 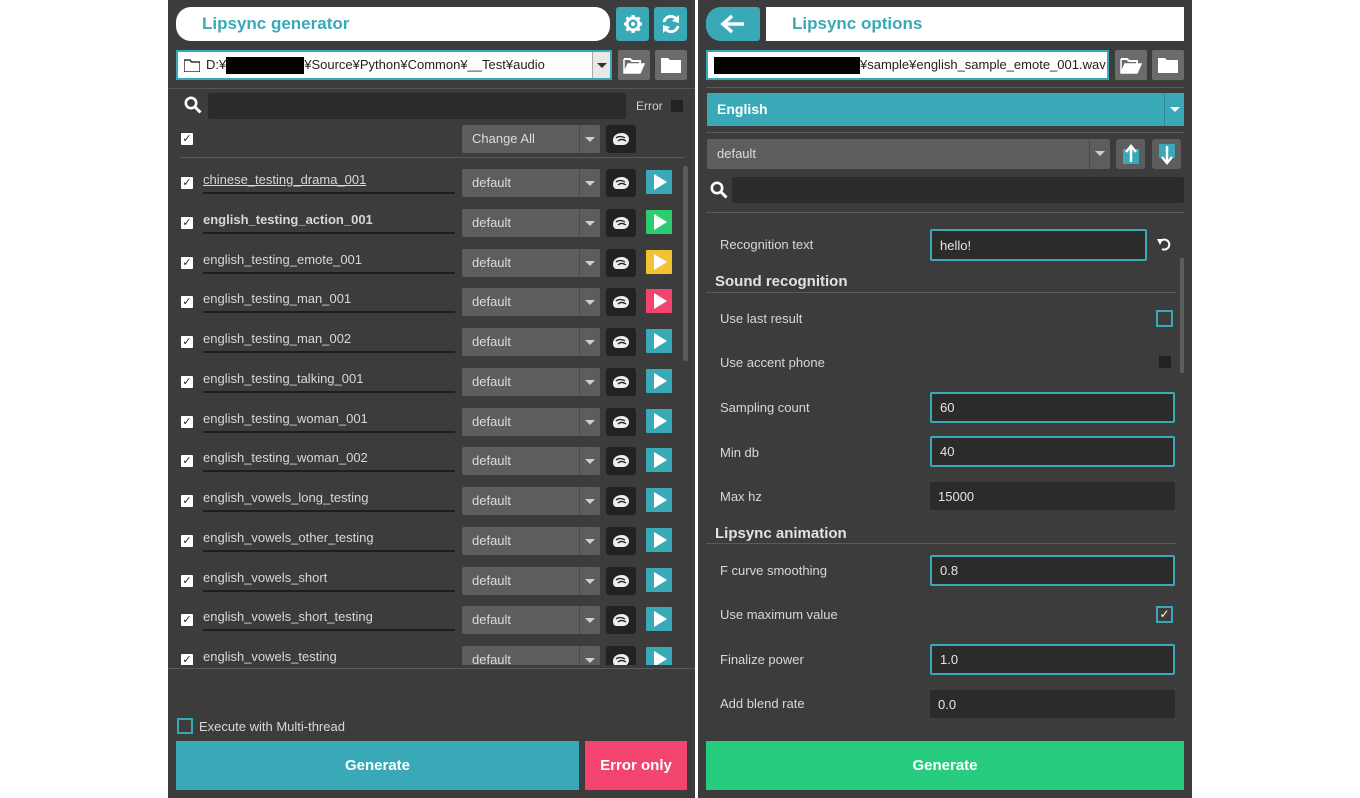 What do you see at coordinates (1130, 154) in the screenshot?
I see `upload-preset-button` at bounding box center [1130, 154].